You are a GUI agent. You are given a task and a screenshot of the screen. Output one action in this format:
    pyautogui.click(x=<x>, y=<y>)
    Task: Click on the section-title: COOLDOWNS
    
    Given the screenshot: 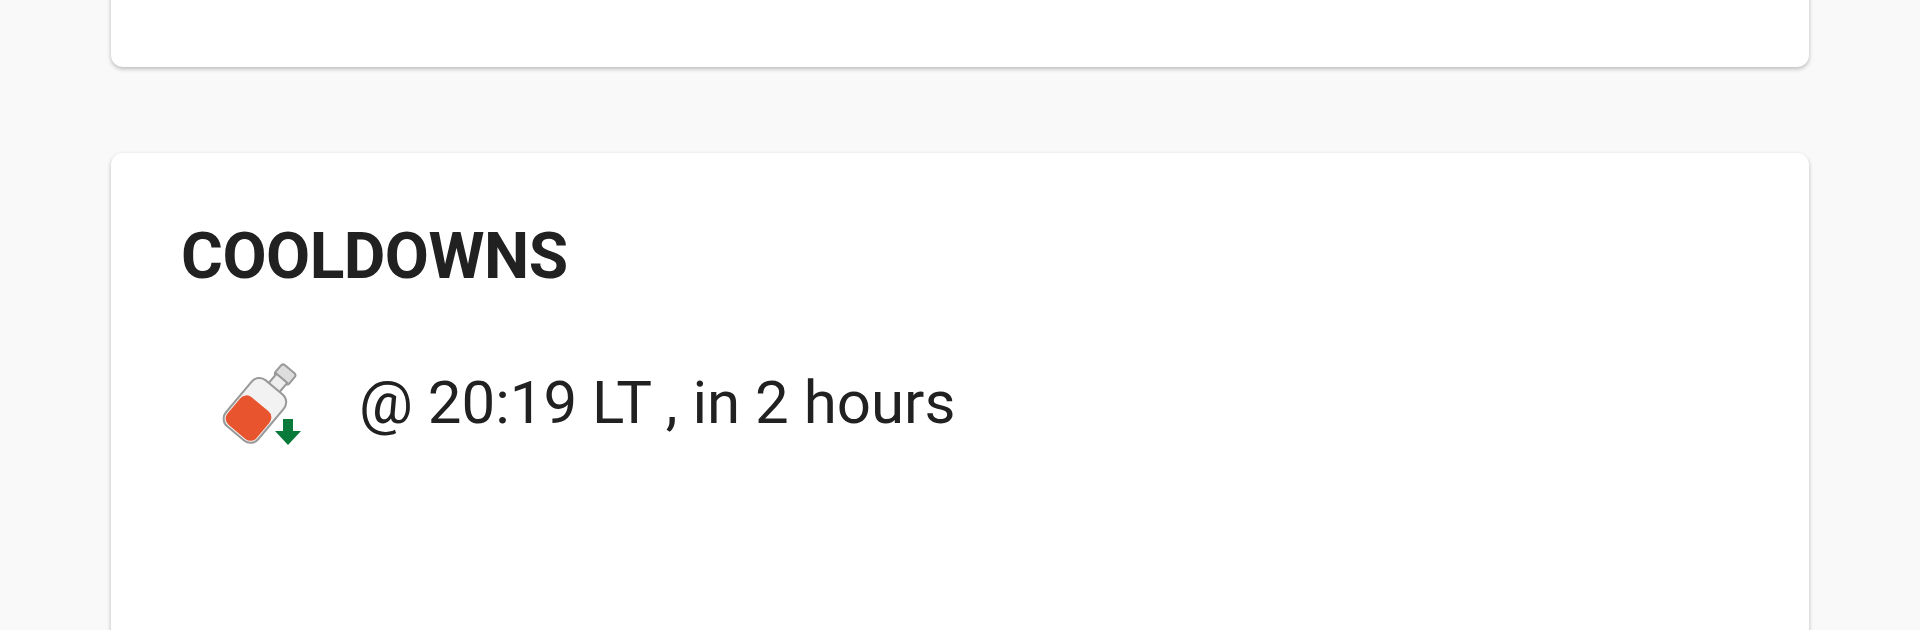 What is the action you would take?
    pyautogui.click(x=375, y=257)
    